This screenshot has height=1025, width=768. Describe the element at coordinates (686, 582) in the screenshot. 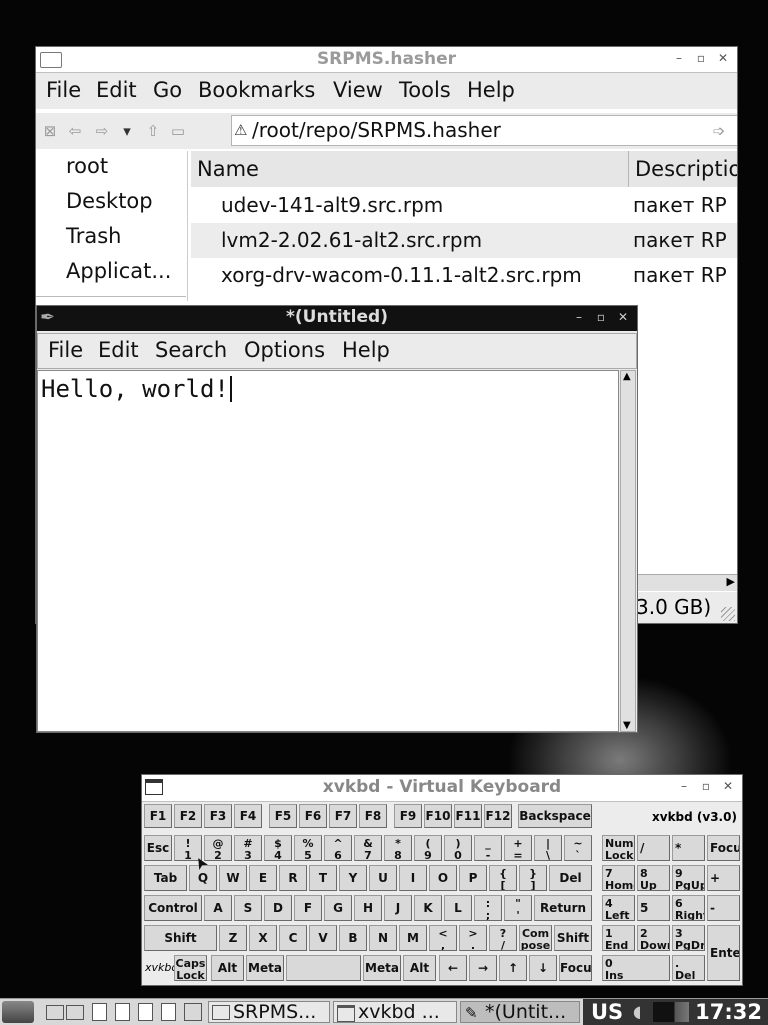

I see `horizontal-scrollbar: ▶` at that location.